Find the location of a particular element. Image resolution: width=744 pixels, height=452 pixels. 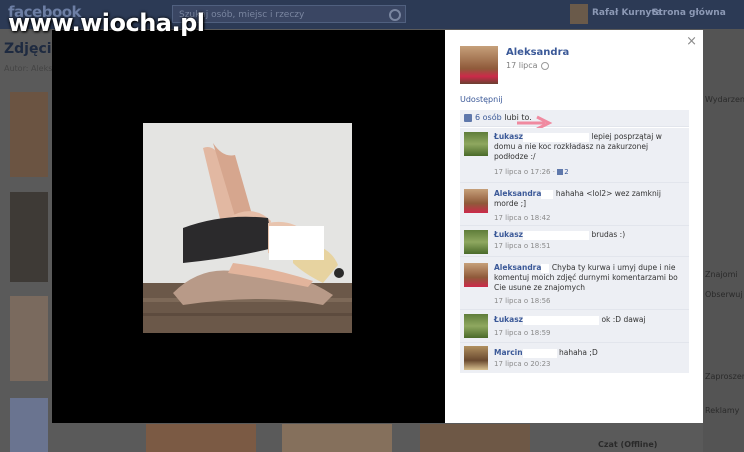

comment-body: Łukasz brudas :) is located at coordinates (589, 235).